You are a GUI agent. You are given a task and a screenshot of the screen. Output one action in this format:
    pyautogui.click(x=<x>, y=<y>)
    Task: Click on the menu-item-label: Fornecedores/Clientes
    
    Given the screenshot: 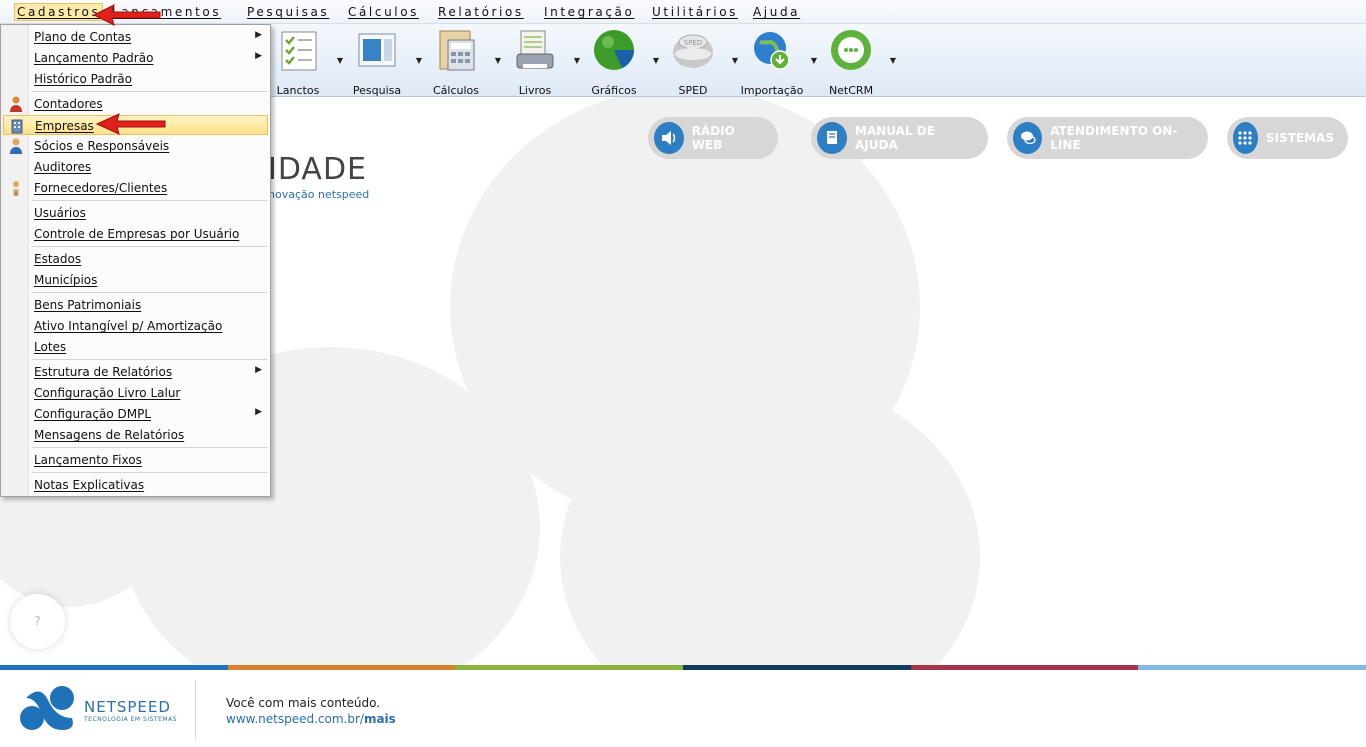 What is the action you would take?
    pyautogui.click(x=101, y=188)
    